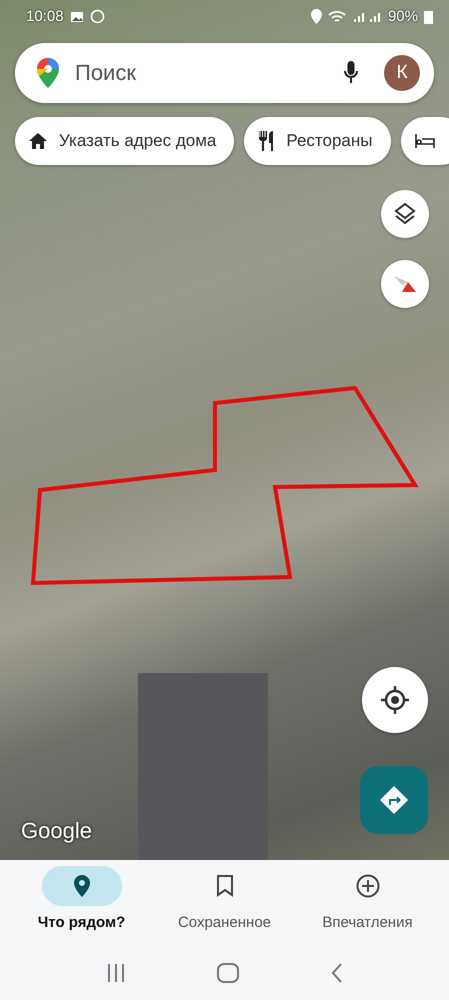  I want to click on nav-tab: Сохраненное, so click(224, 895).